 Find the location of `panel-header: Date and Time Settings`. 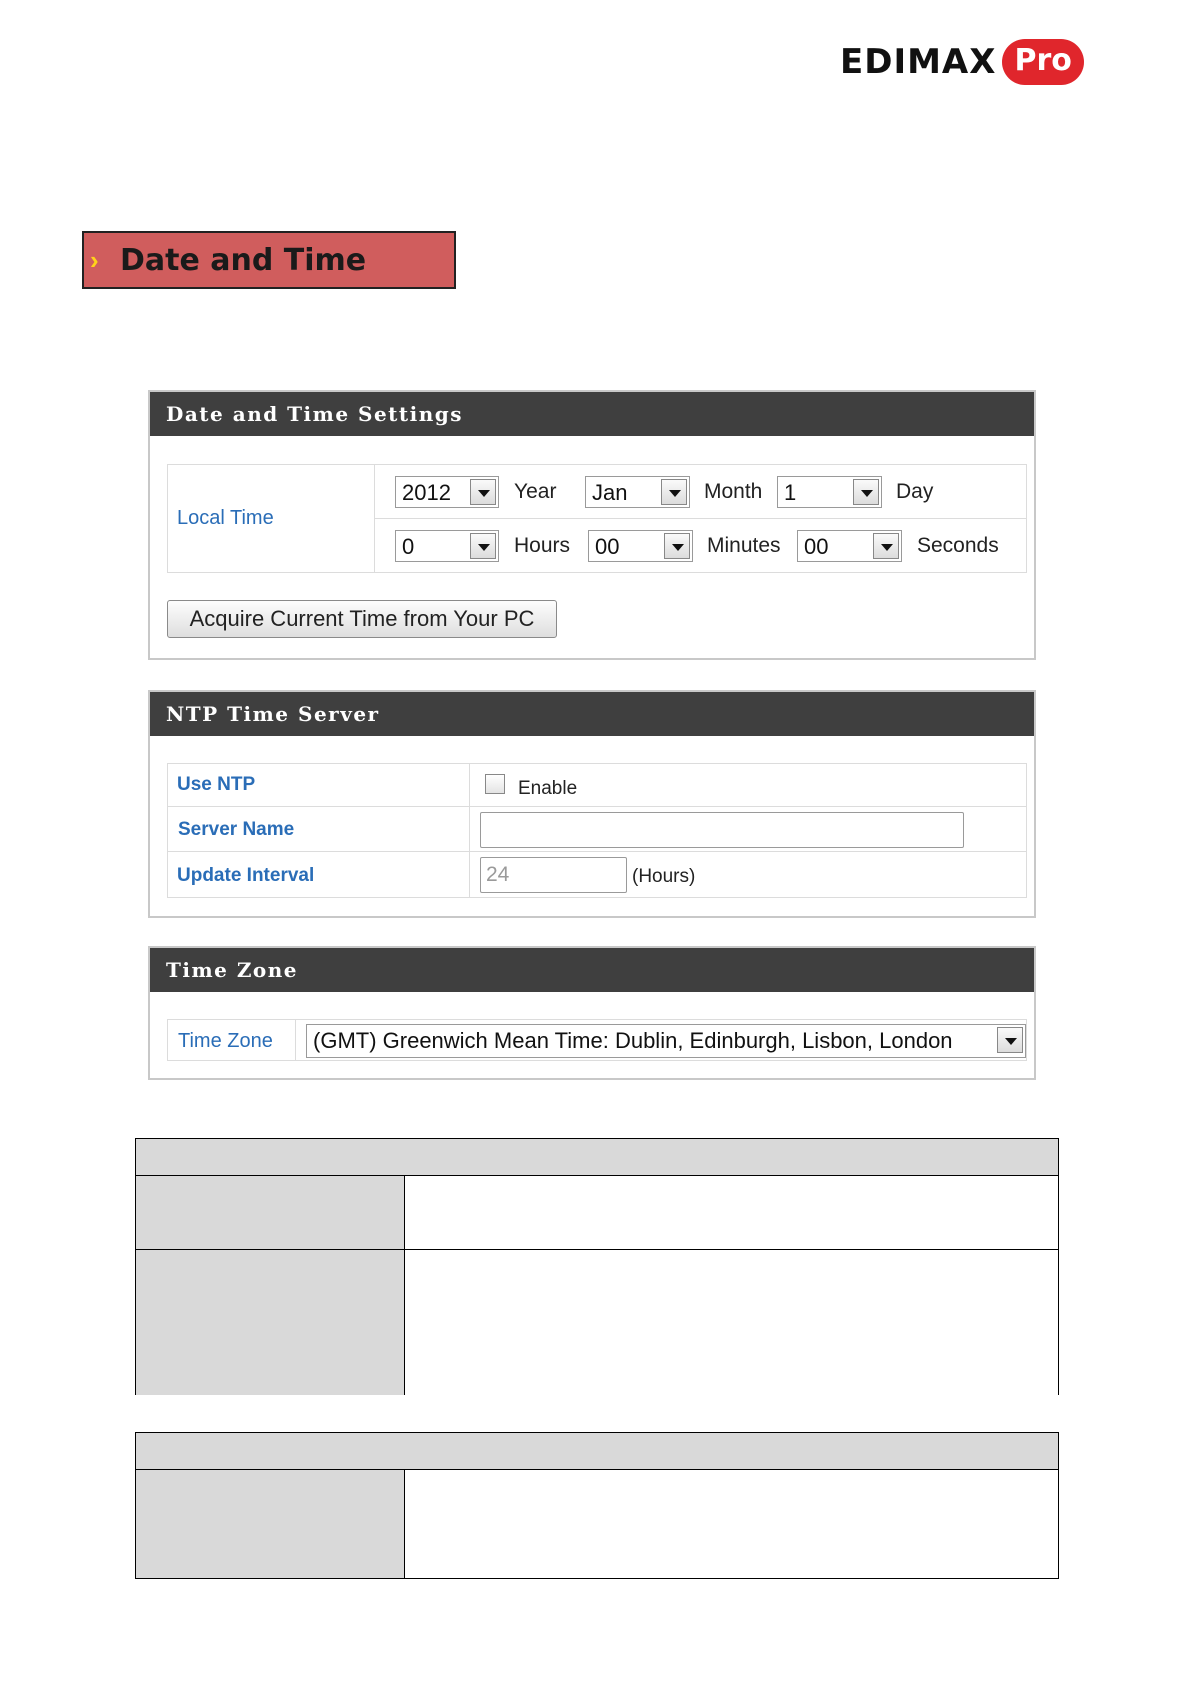

panel-header: Date and Time Settings is located at coordinates (592, 414).